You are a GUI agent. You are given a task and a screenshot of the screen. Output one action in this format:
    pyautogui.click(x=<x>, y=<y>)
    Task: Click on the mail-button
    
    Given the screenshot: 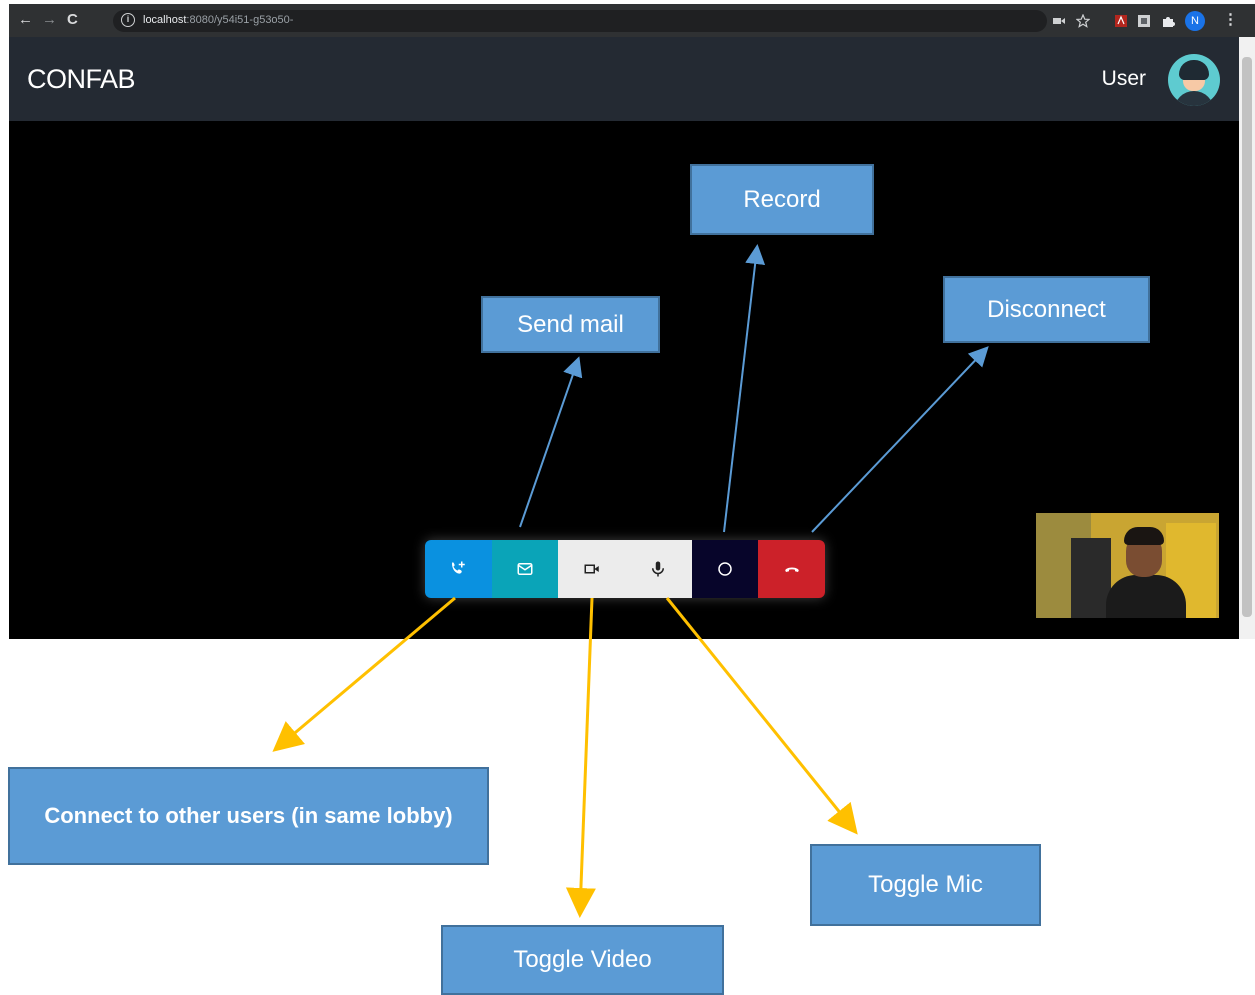 What is the action you would take?
    pyautogui.click(x=525, y=569)
    